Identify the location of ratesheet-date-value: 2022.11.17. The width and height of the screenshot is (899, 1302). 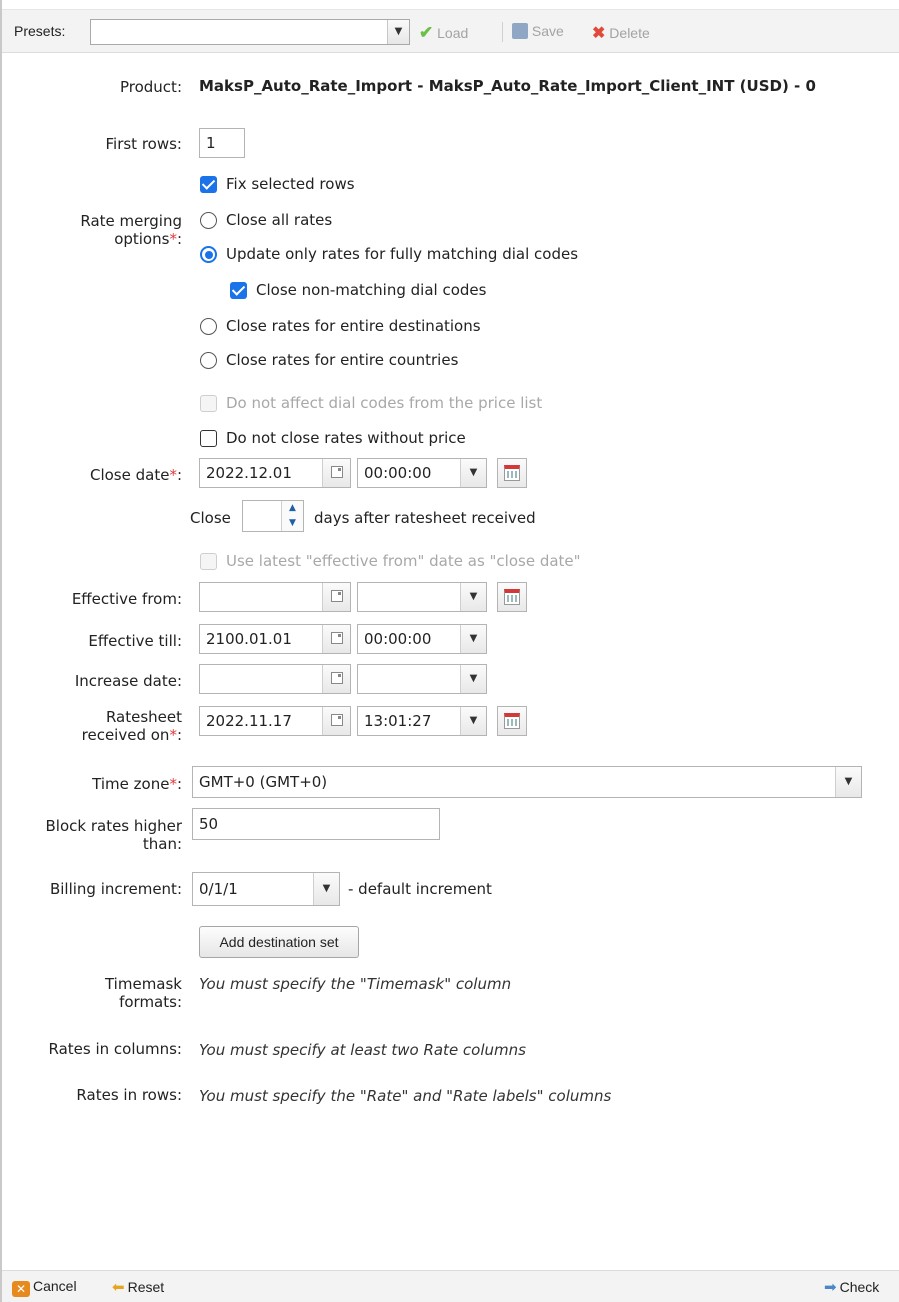
(249, 721).